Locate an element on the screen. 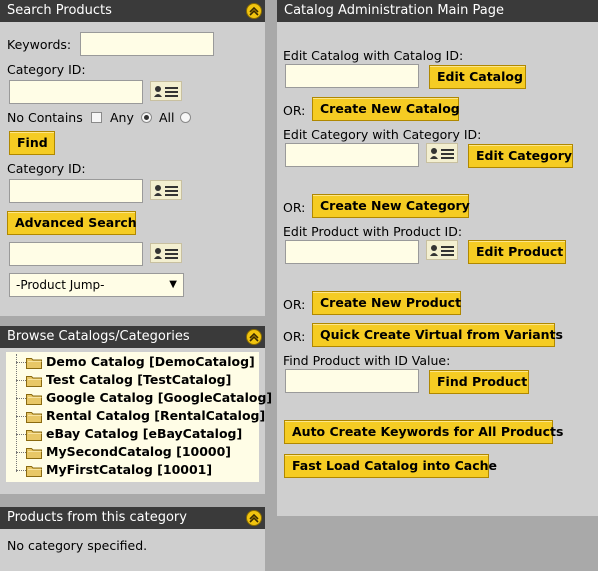 The width and height of the screenshot is (598, 571). catalog-tree-item: Demo Catalog [DemoCatalog] is located at coordinates (132, 362).